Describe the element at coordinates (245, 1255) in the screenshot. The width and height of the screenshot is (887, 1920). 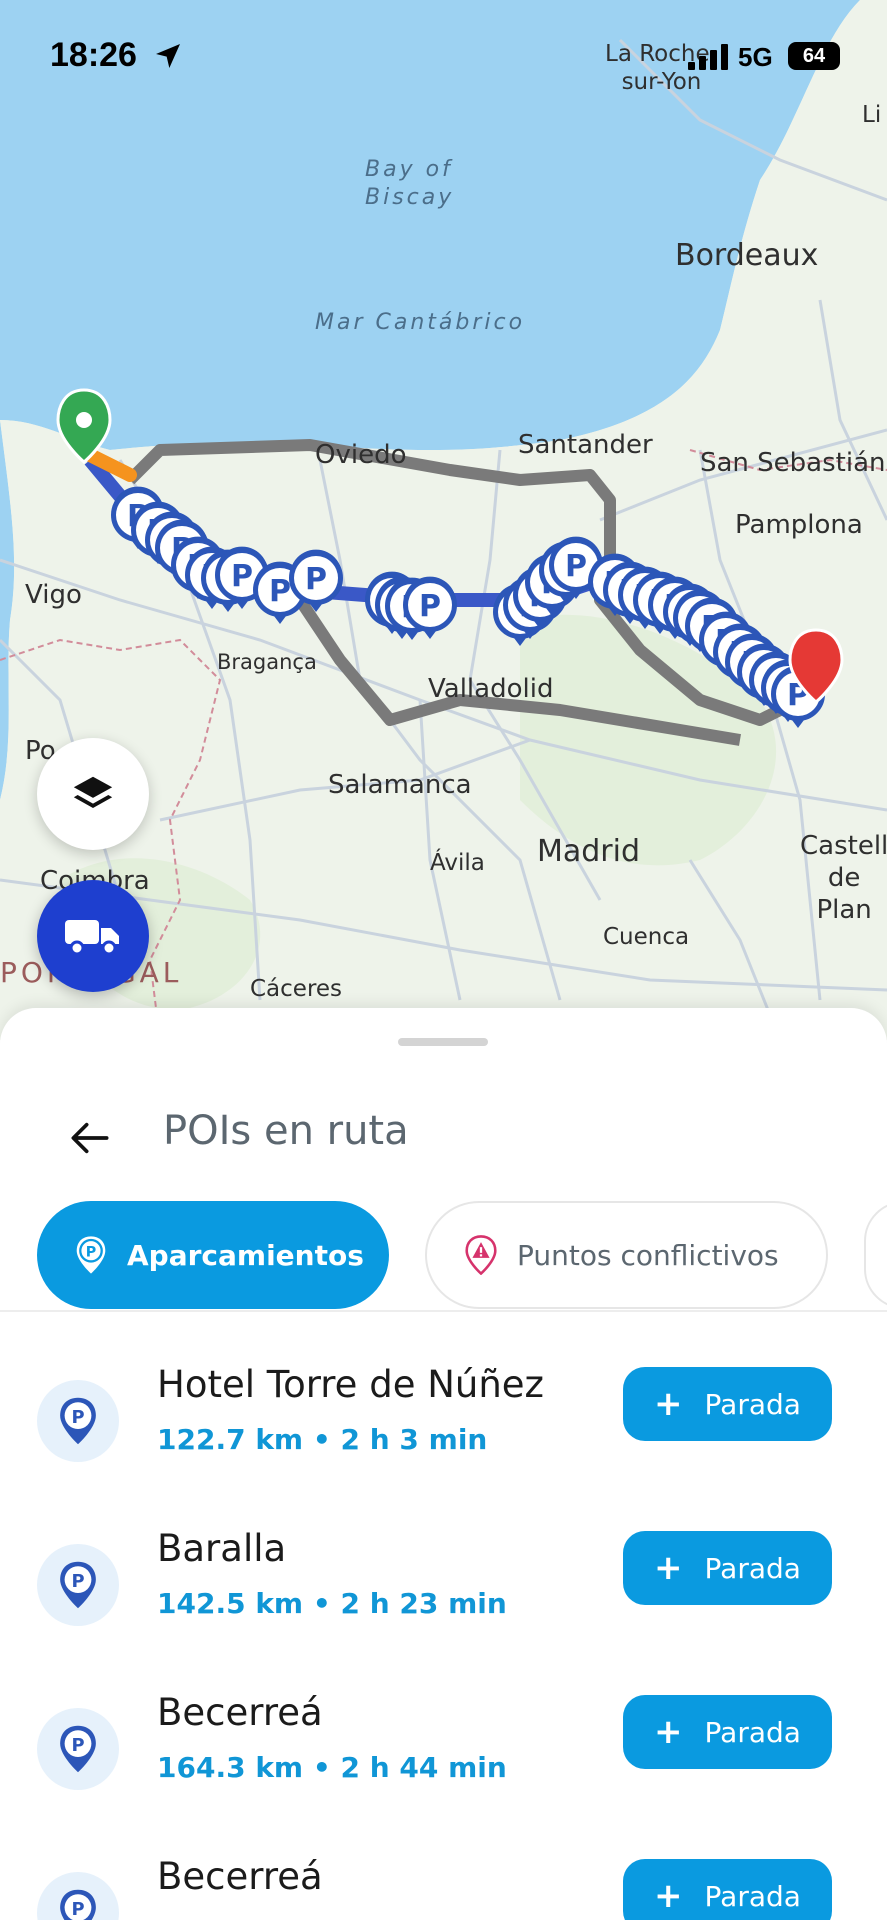
I see `chip-label: Aparcamientos` at that location.